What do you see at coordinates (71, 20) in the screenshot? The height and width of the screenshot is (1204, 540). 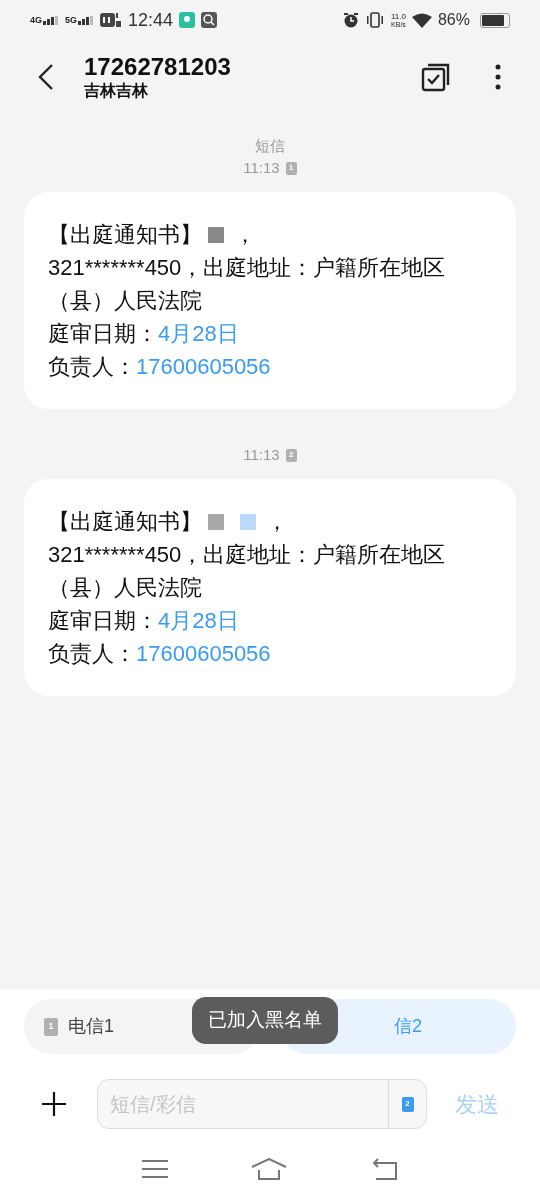 I see `network-label: 5G` at bounding box center [71, 20].